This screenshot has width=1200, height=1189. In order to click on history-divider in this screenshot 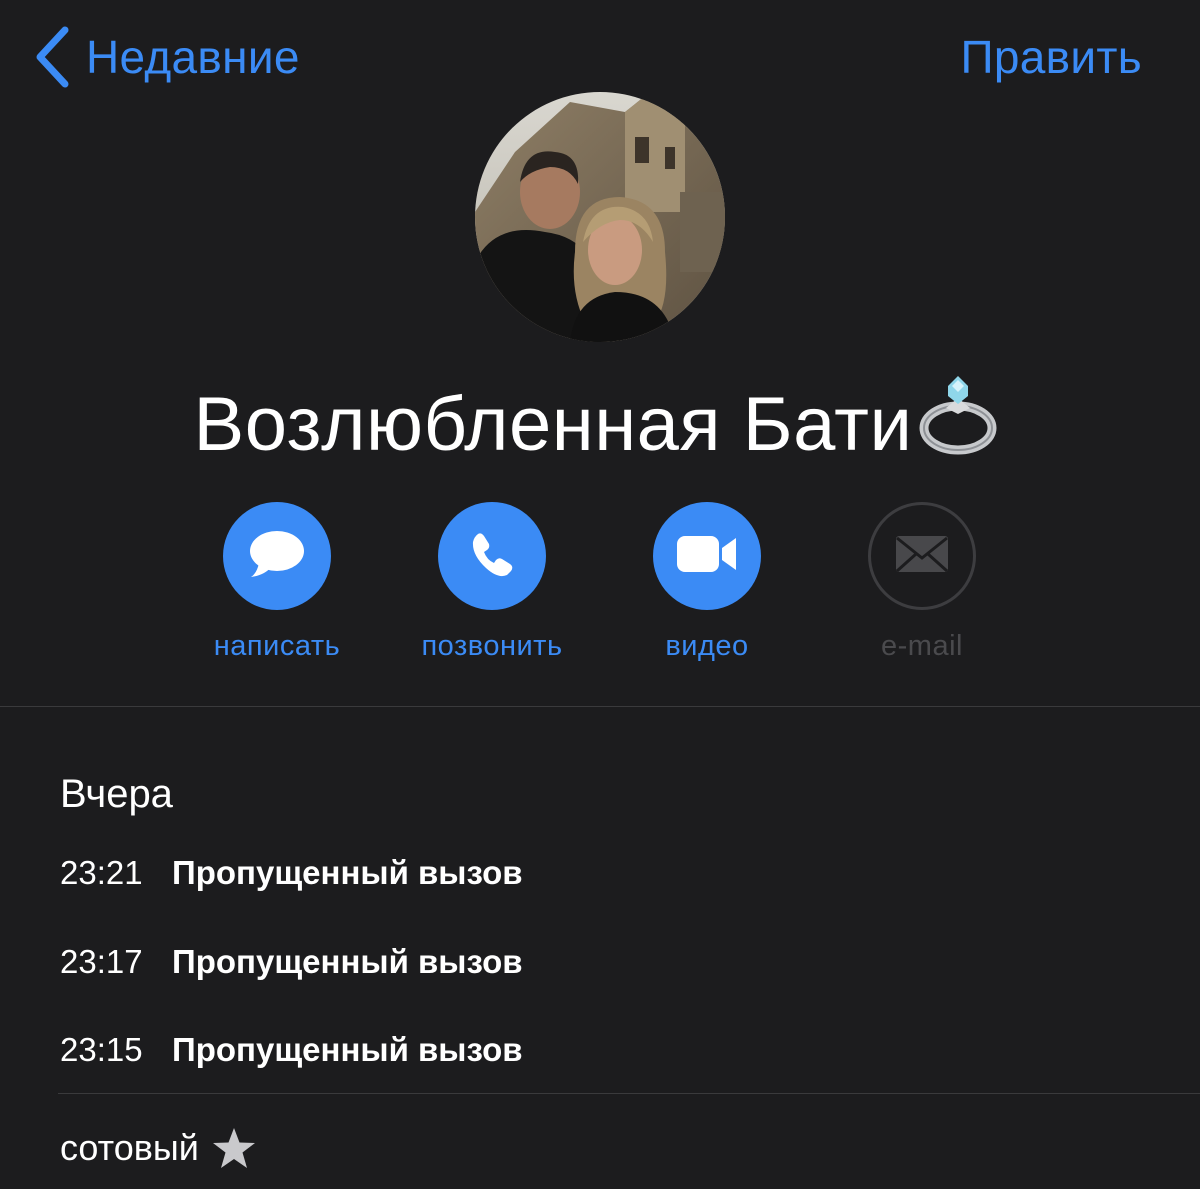, I will do `click(629, 1093)`.